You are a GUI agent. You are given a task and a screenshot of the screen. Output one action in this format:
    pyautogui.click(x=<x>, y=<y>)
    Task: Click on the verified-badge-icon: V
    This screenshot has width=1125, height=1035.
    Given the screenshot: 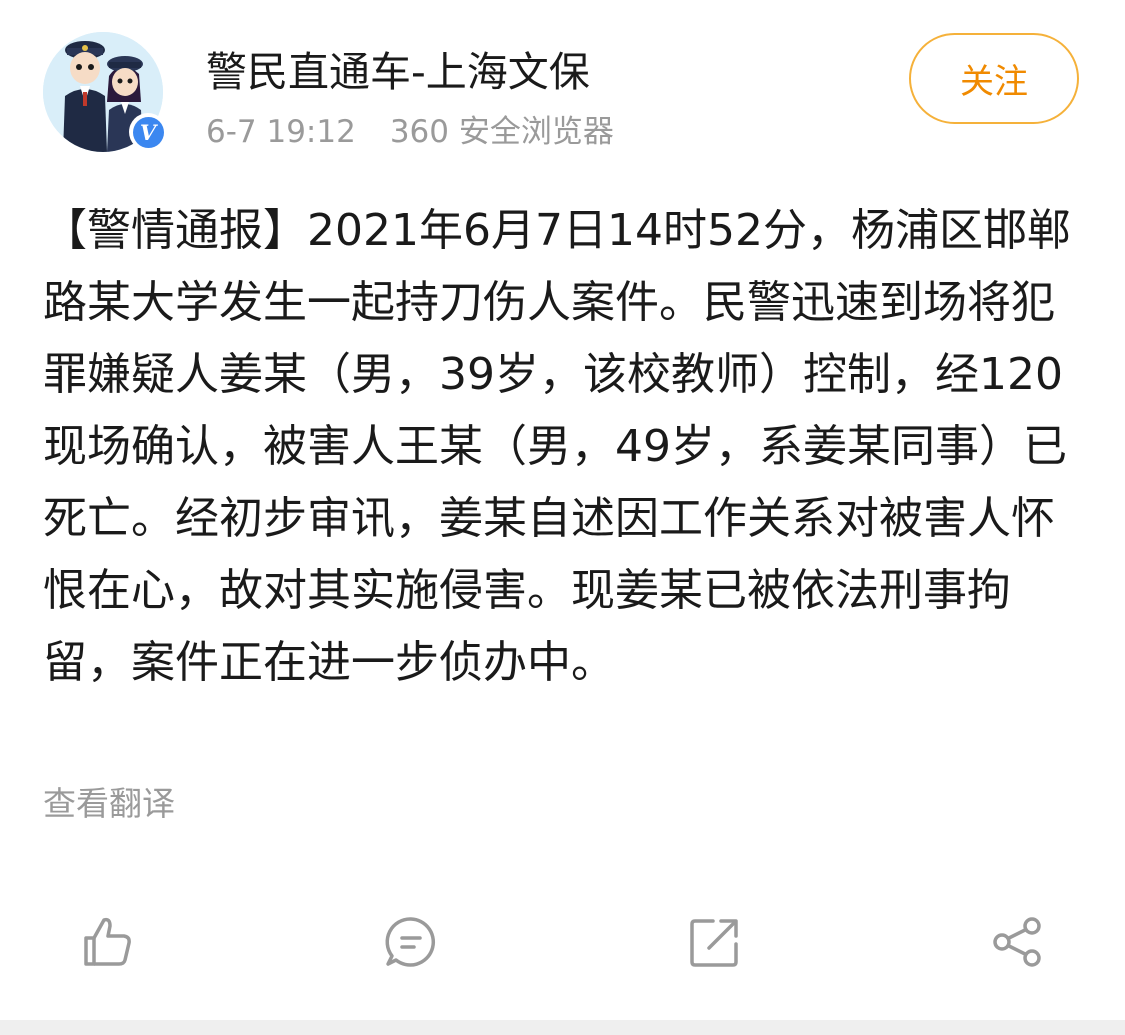 What is the action you would take?
    pyautogui.click(x=148, y=132)
    